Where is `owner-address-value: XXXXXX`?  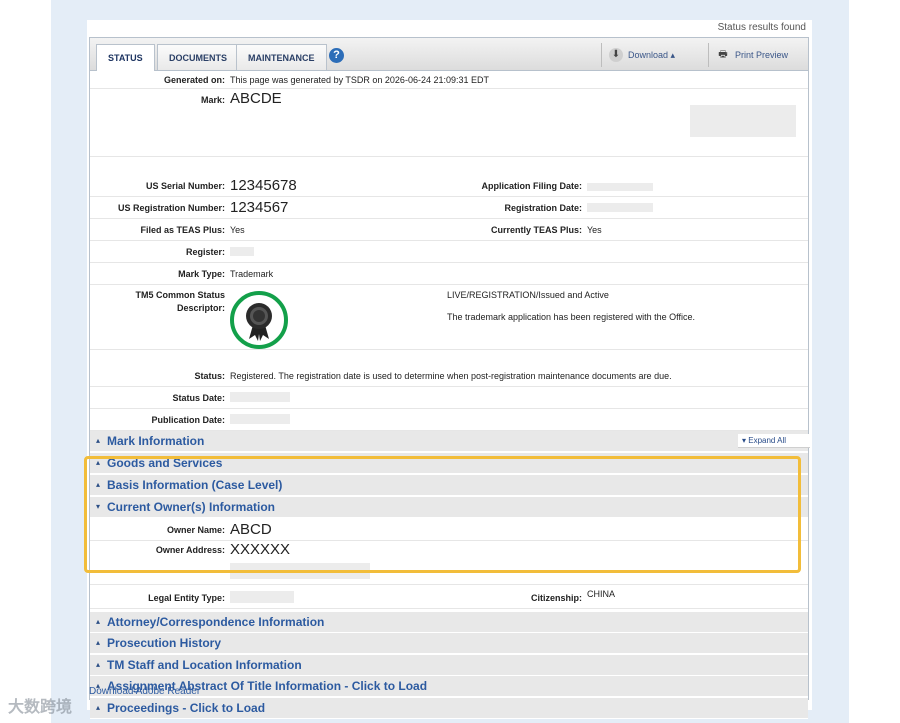
owner-address-value: XXXXXX is located at coordinates (260, 549).